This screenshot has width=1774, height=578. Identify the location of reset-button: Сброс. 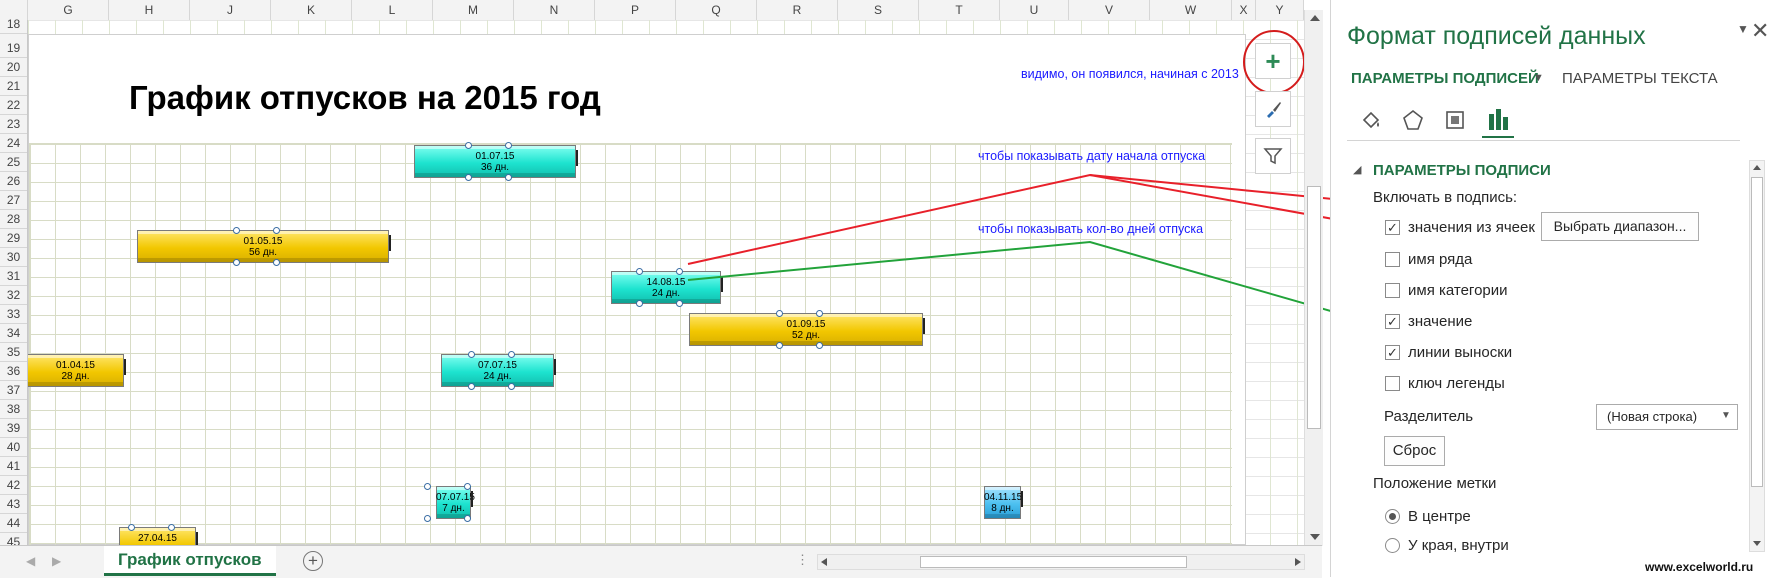
(1414, 451).